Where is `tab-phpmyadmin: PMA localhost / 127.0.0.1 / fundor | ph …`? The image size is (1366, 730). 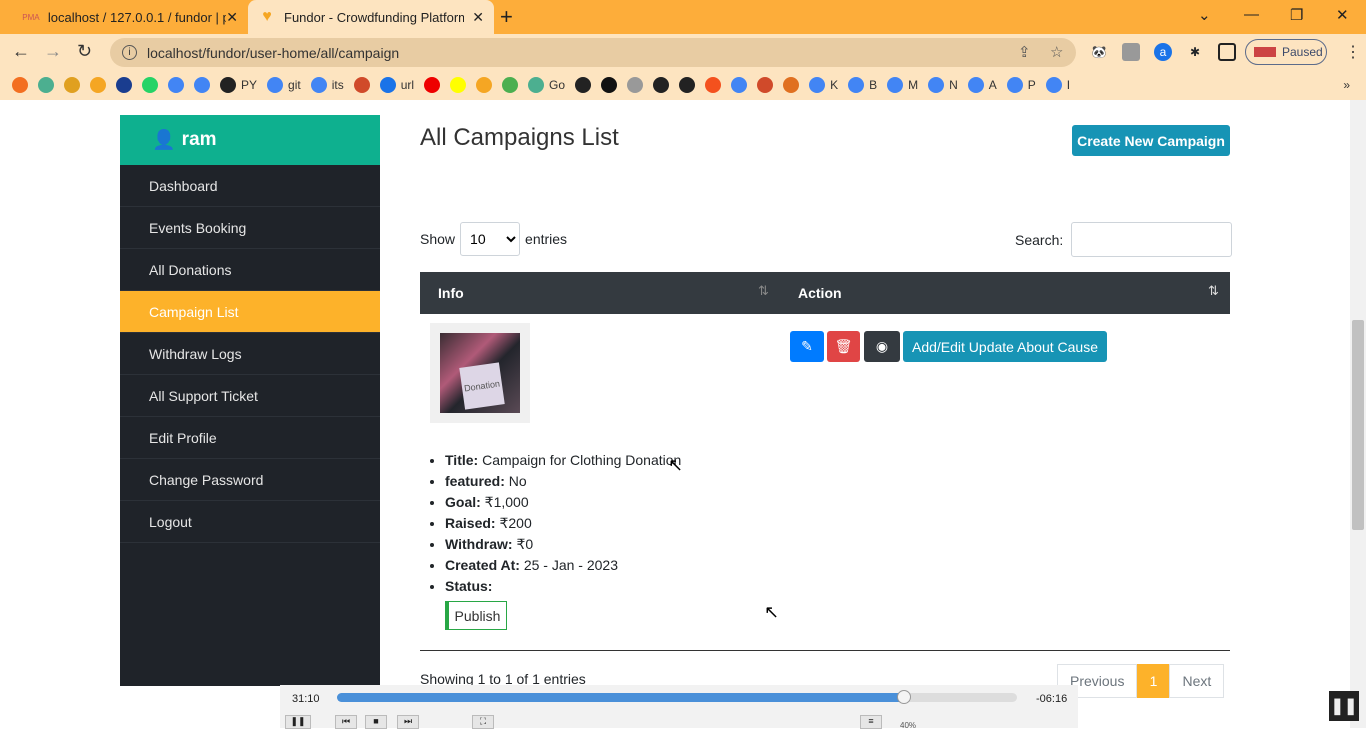 tab-phpmyadmin: PMA localhost / 127.0.0.1 / fundor | ph … is located at coordinates (130, 17).